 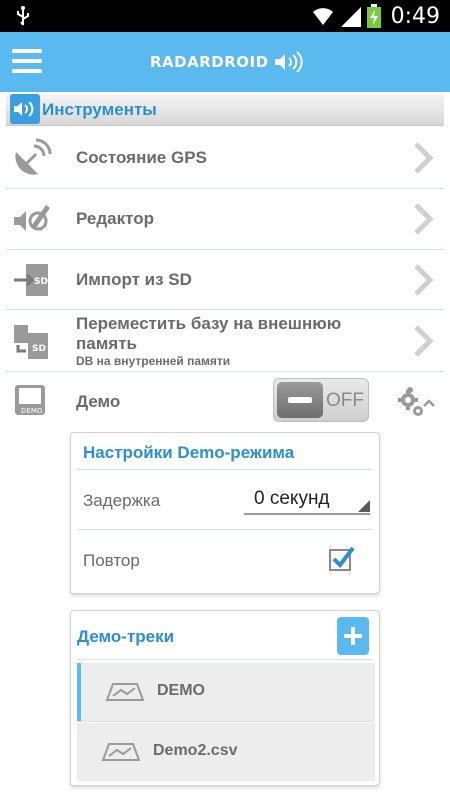 I want to click on repeat-checkbox, so click(x=342, y=558).